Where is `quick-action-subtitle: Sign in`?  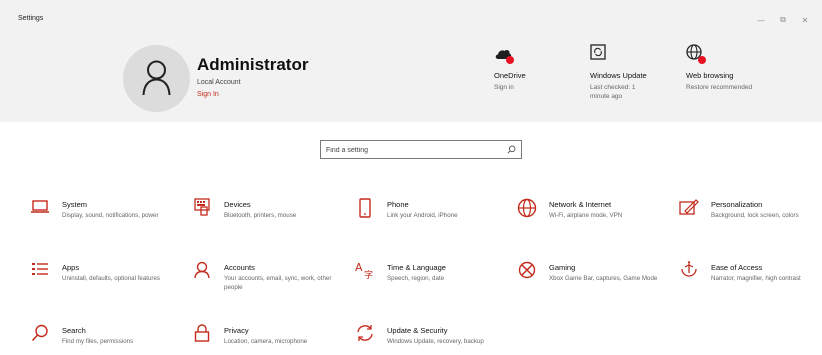 quick-action-subtitle: Sign in is located at coordinates (504, 87).